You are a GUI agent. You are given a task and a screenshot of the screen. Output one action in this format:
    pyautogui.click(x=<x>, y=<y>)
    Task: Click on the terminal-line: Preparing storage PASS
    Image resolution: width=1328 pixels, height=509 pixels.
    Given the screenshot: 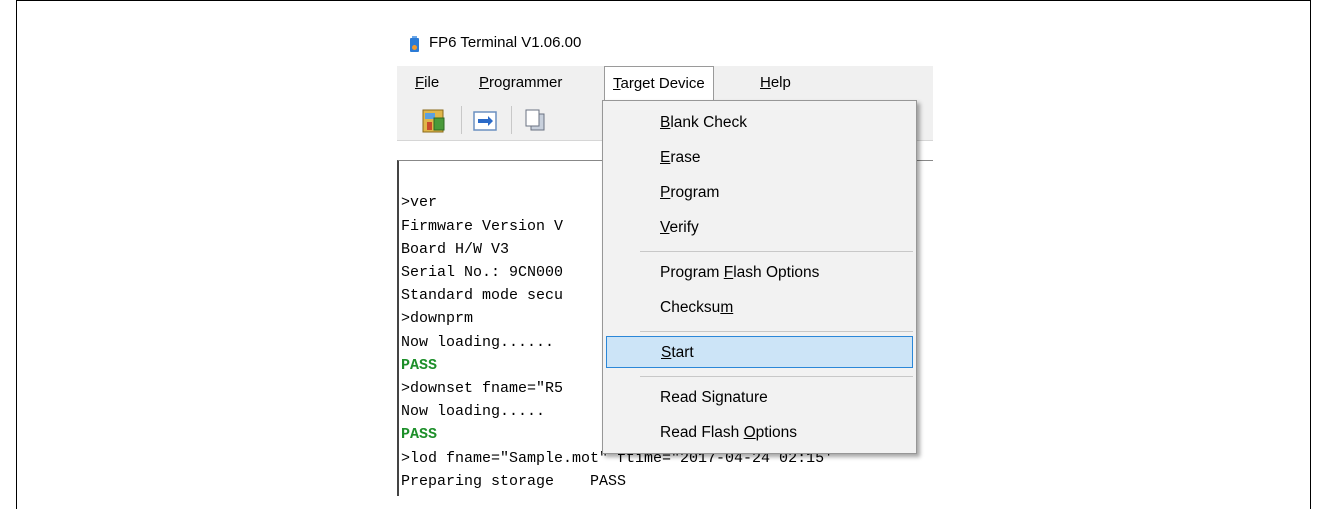 What is the action you would take?
    pyautogui.click(x=514, y=481)
    